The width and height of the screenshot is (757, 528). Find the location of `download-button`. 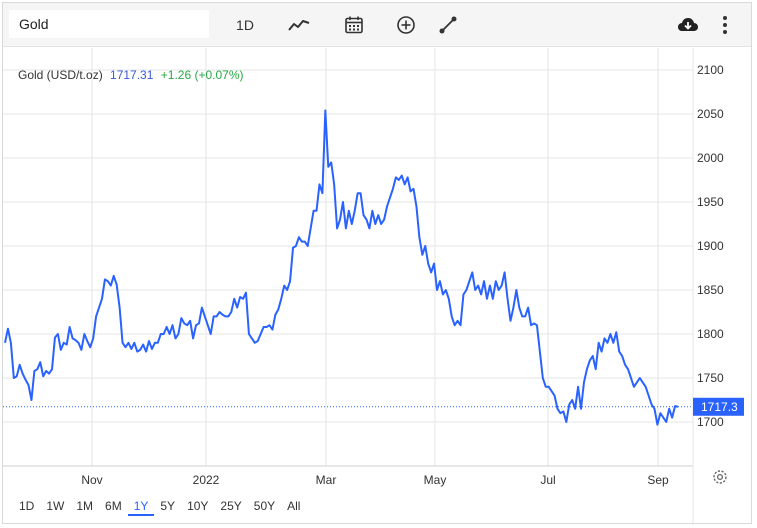

download-button is located at coordinates (688, 25).